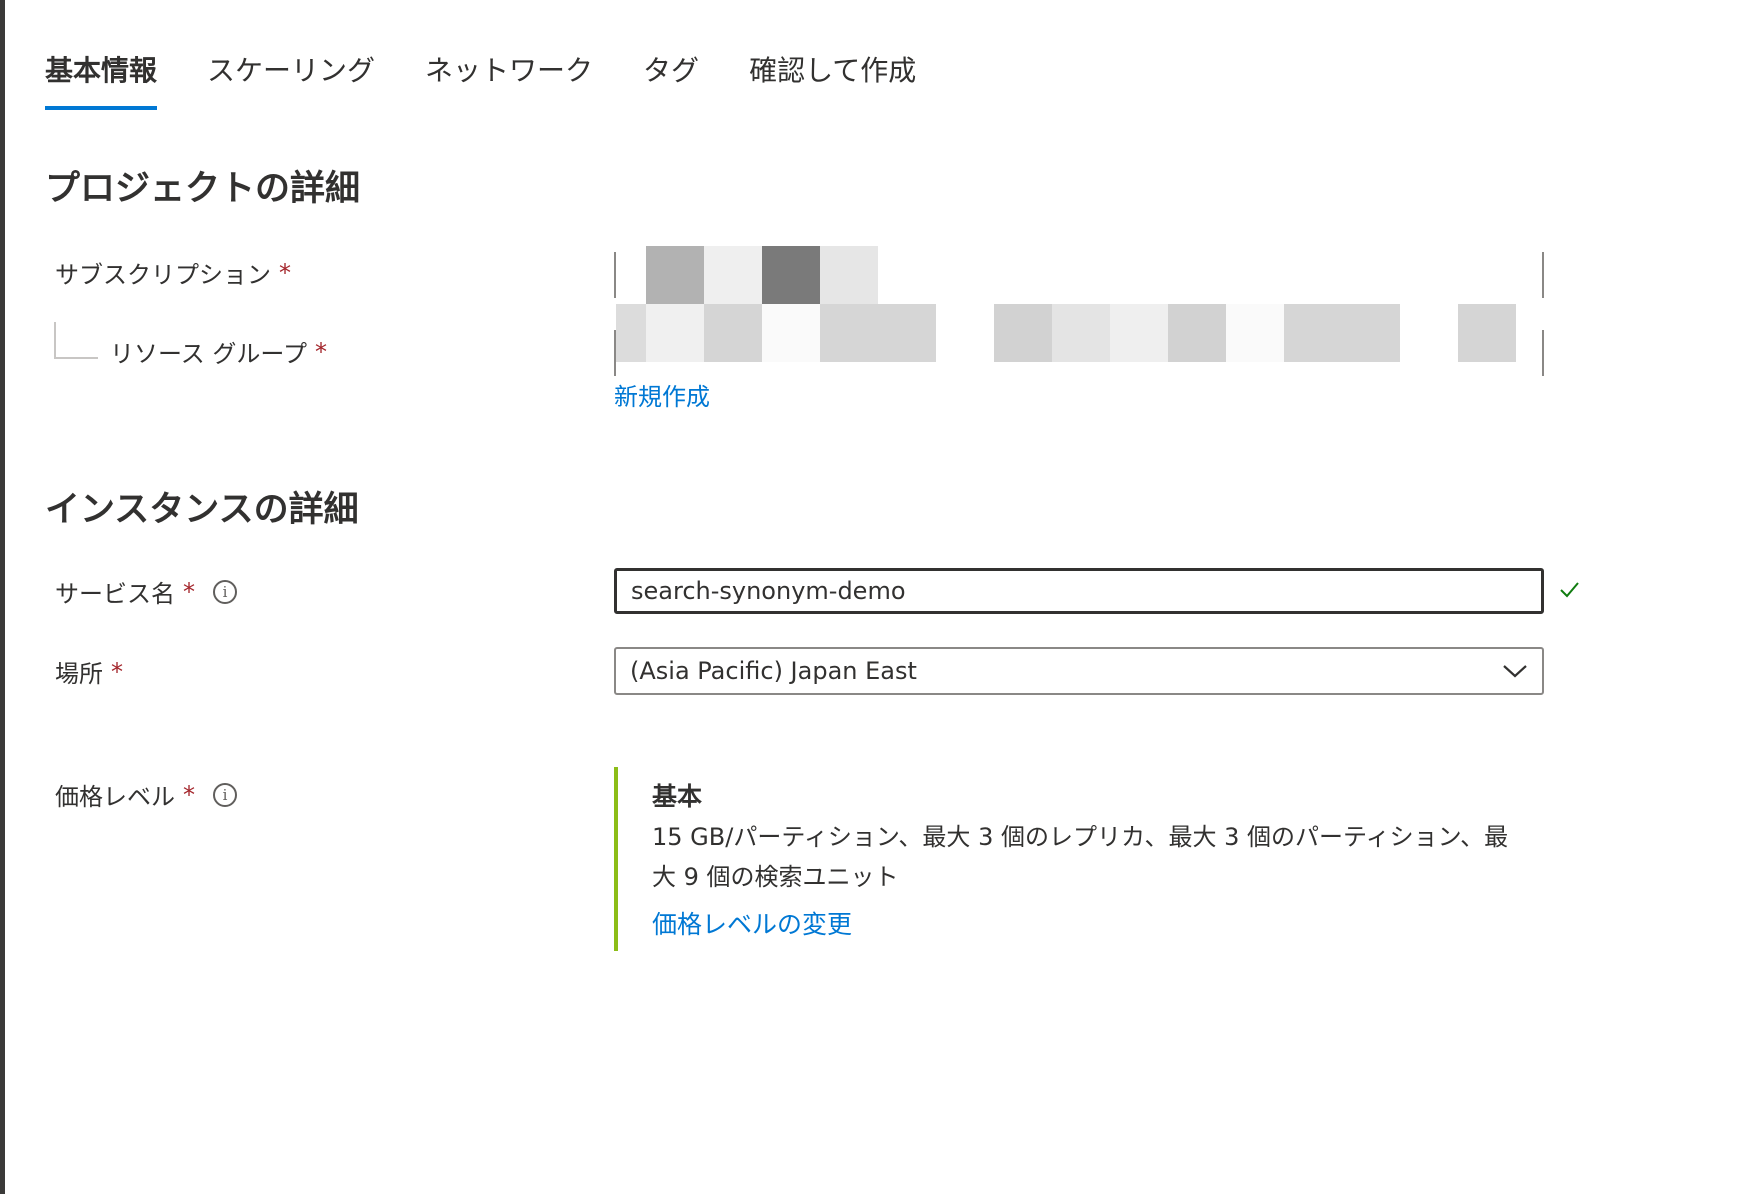 The image size is (1750, 1194). Describe the element at coordinates (677, 796) in the screenshot. I see `pricing-tier-name: 基本` at that location.